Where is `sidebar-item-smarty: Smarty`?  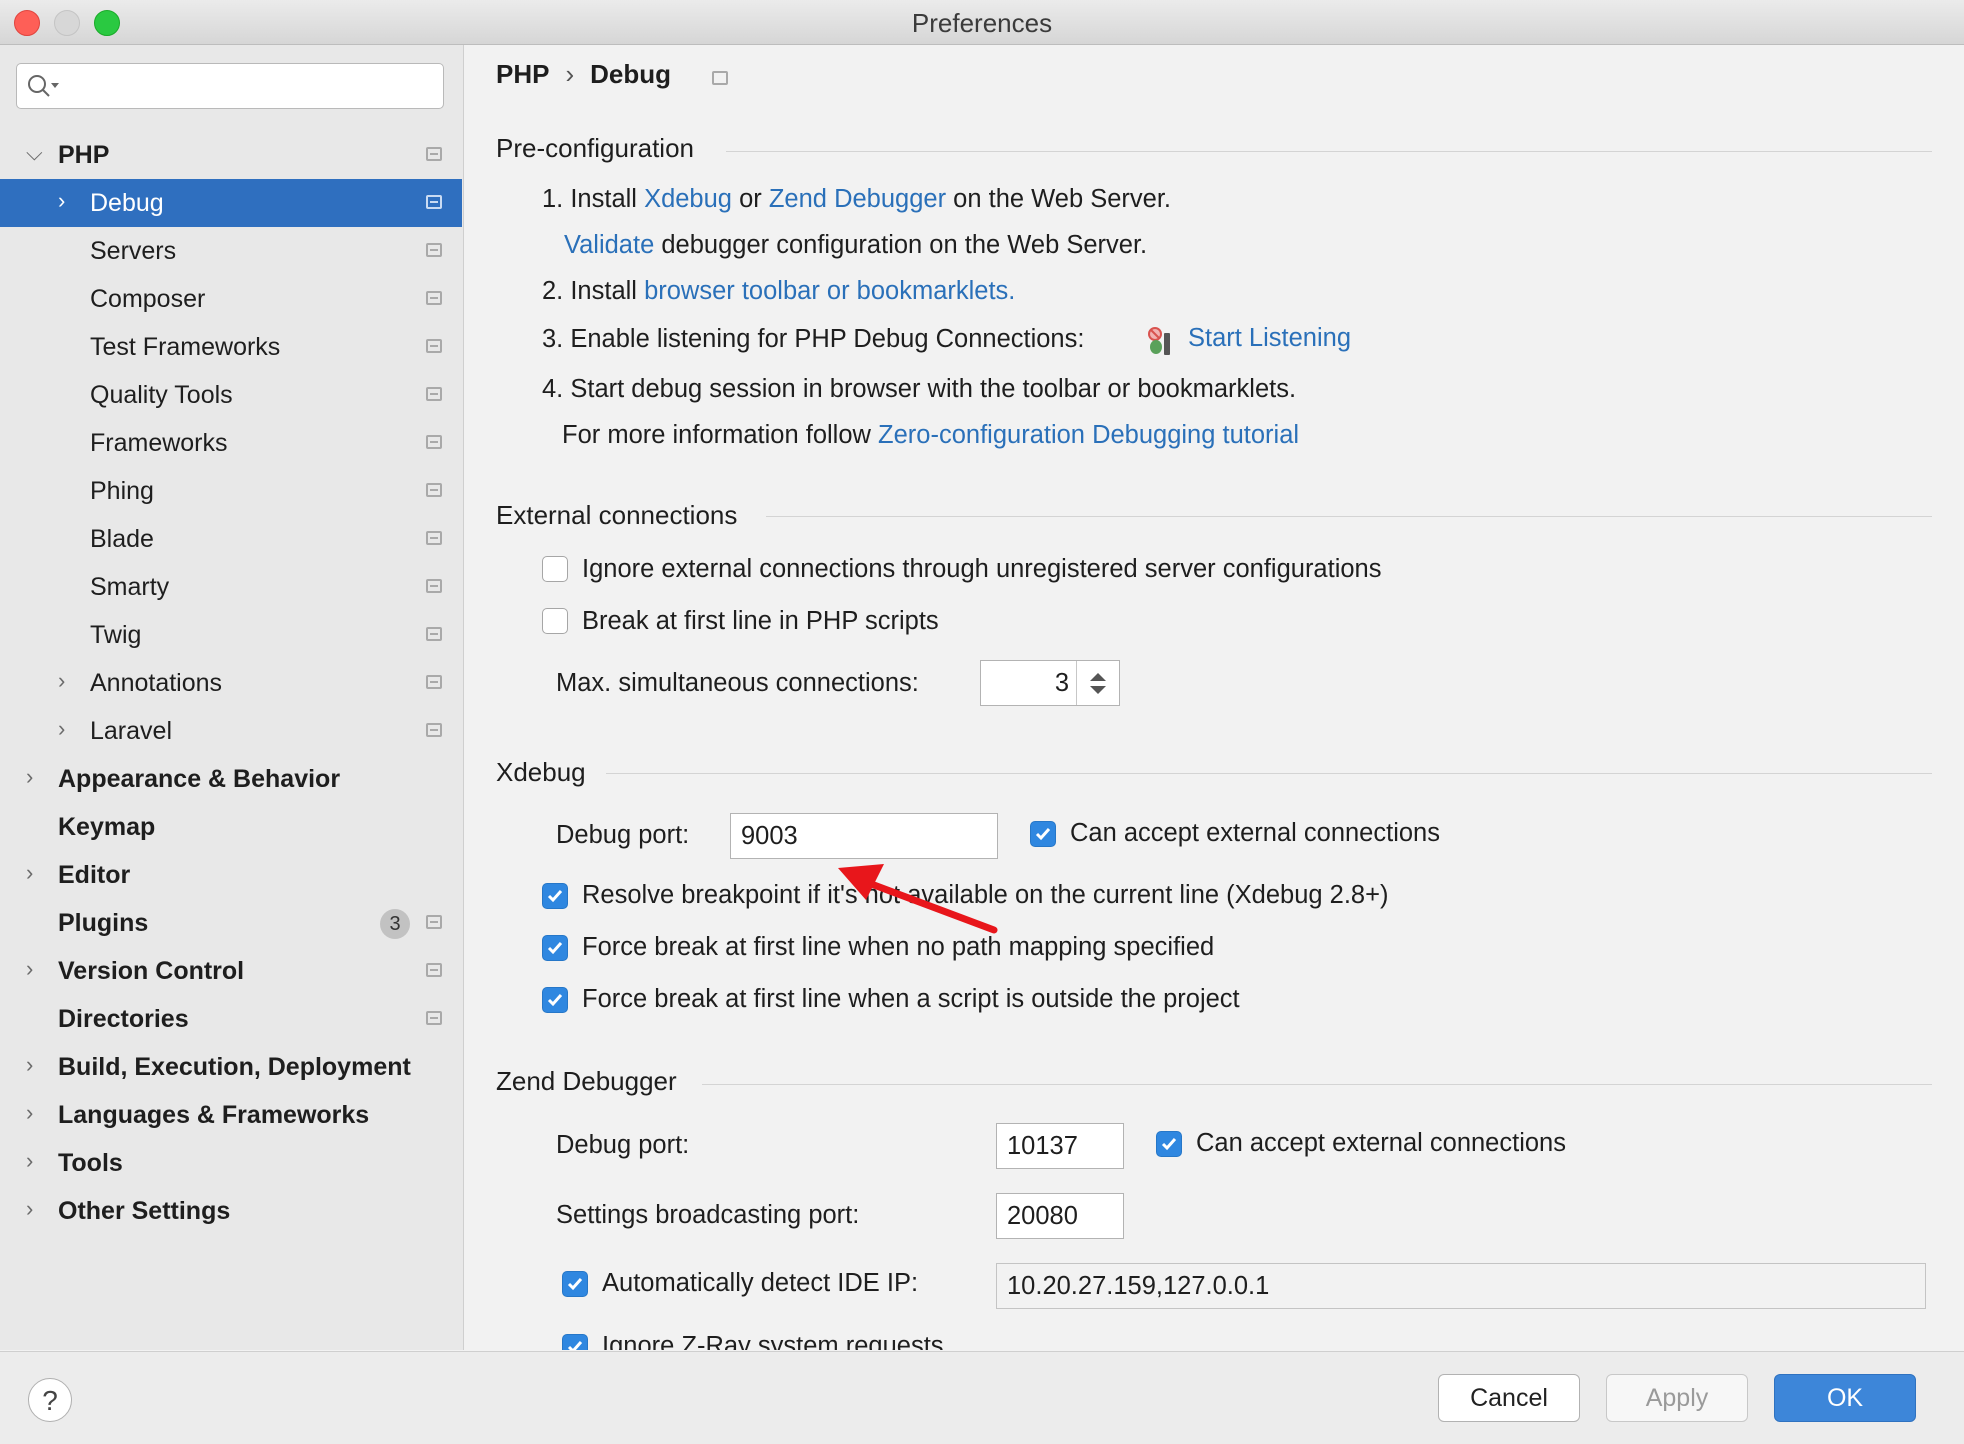
sidebar-item-smarty: Smarty is located at coordinates (231, 587).